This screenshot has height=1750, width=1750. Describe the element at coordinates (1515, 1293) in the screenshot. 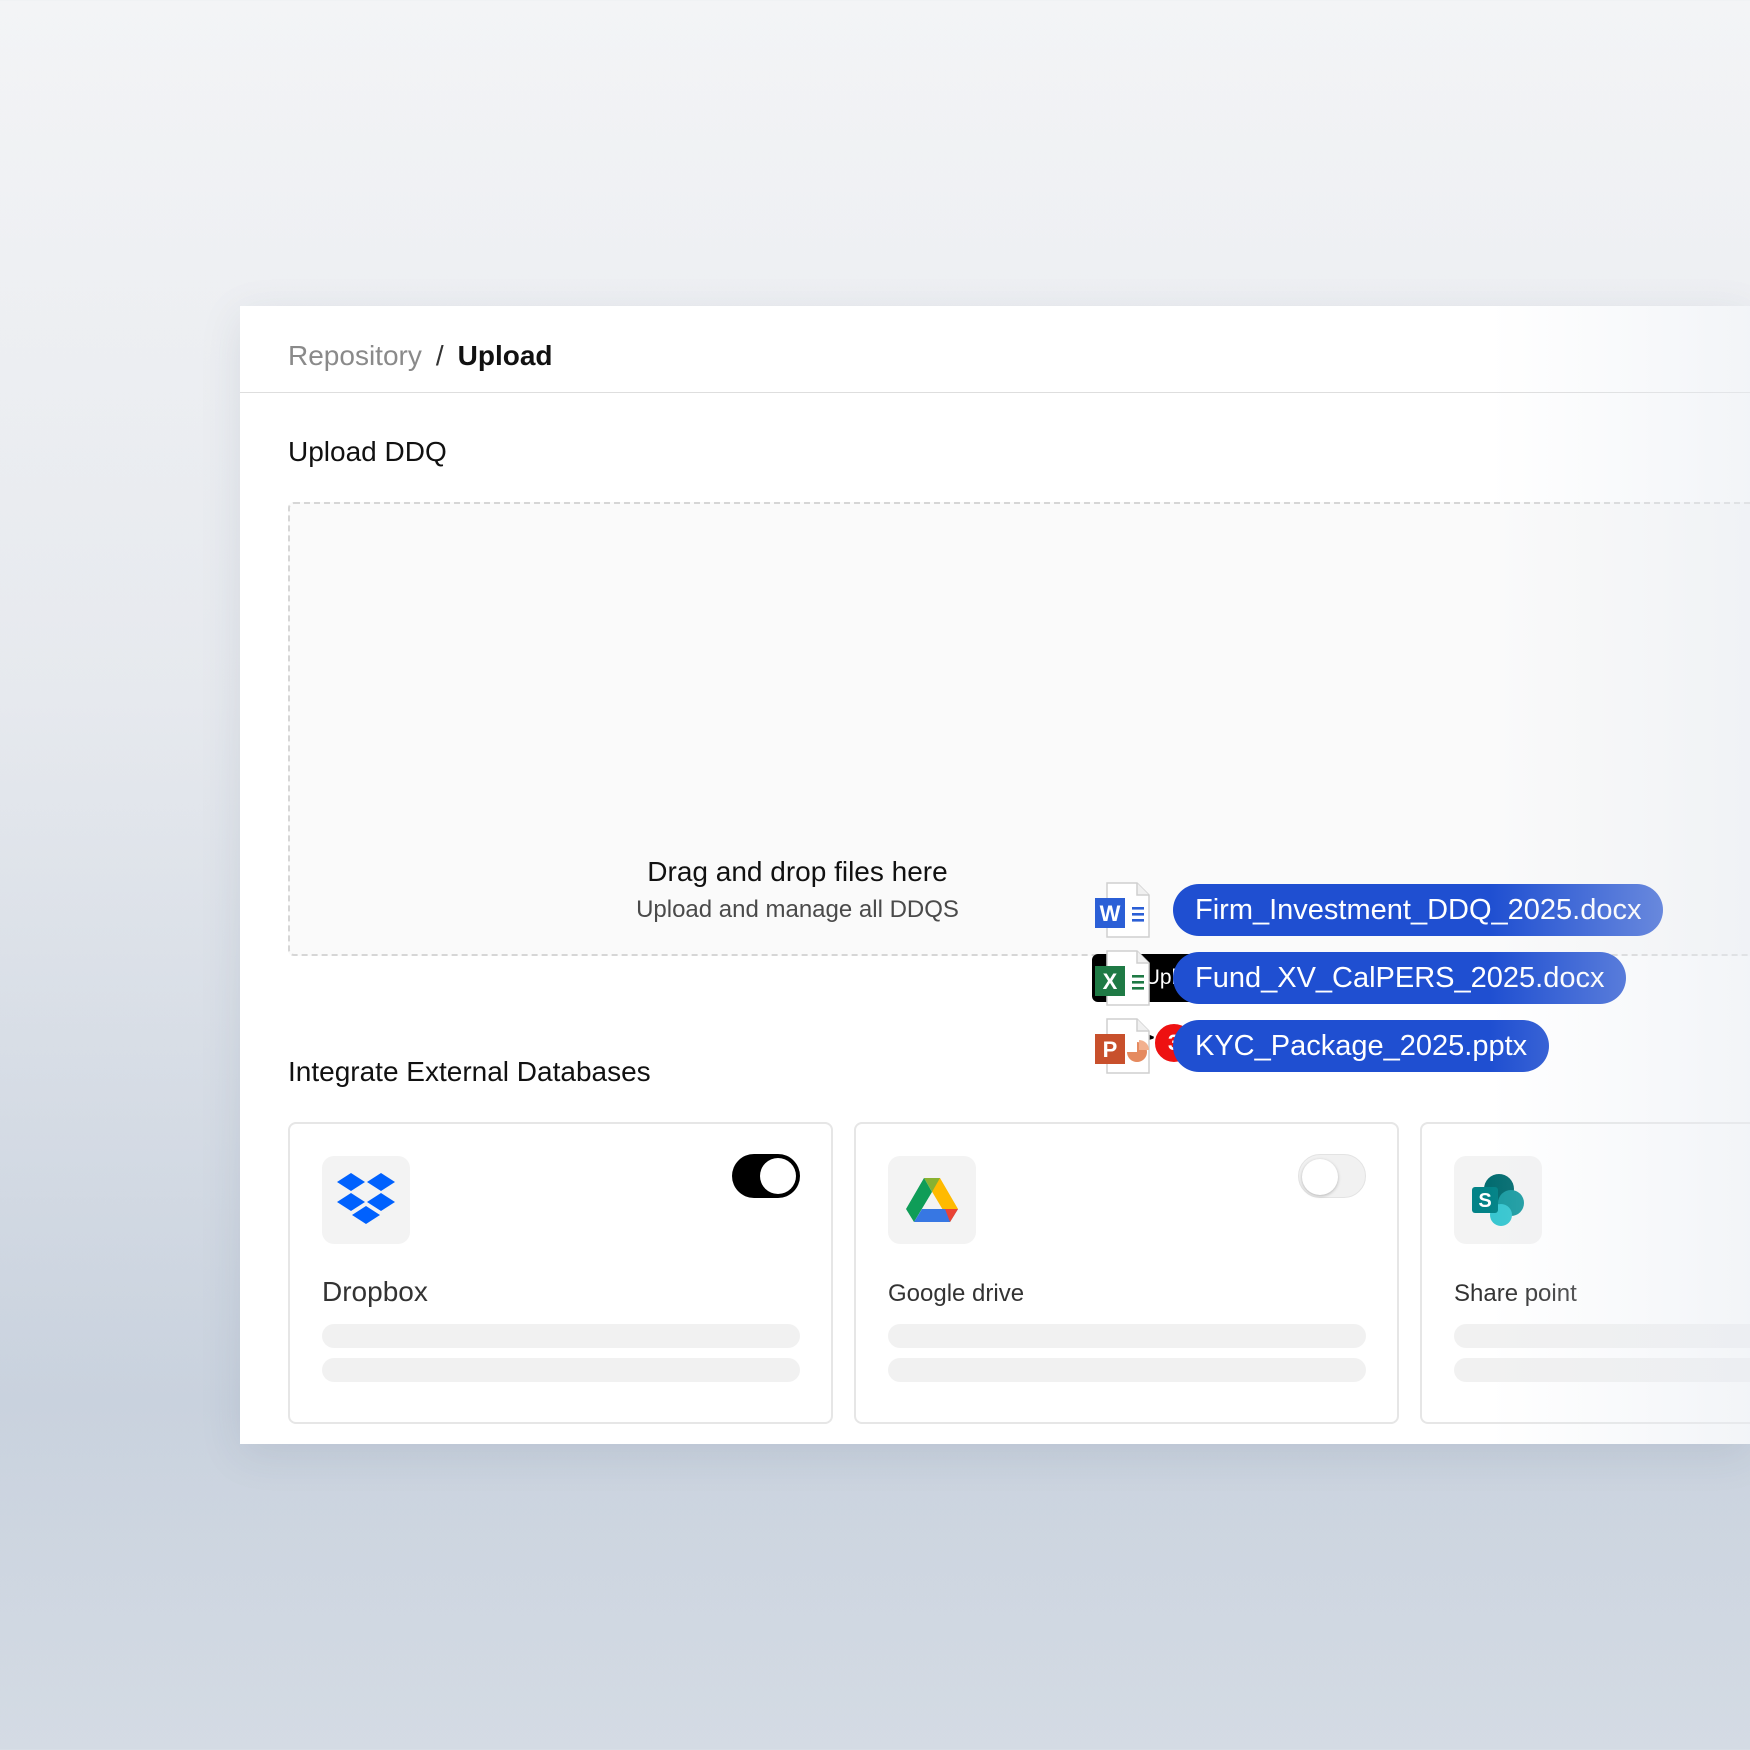

I see `integration-name: Share point` at that location.